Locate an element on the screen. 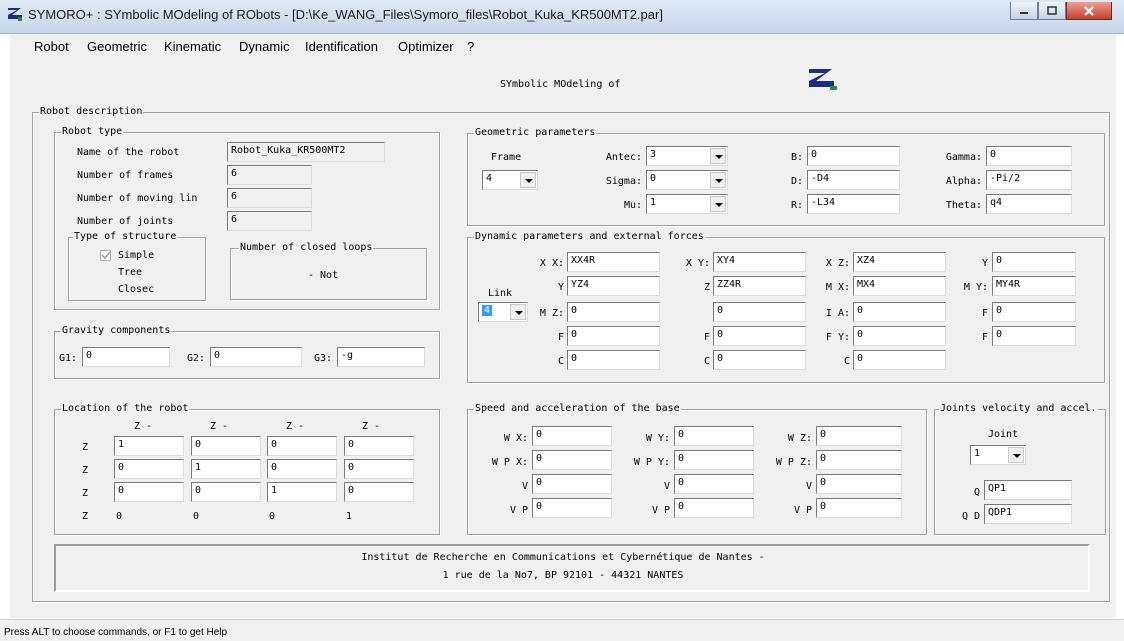  vz-field: 0 is located at coordinates (859, 484).